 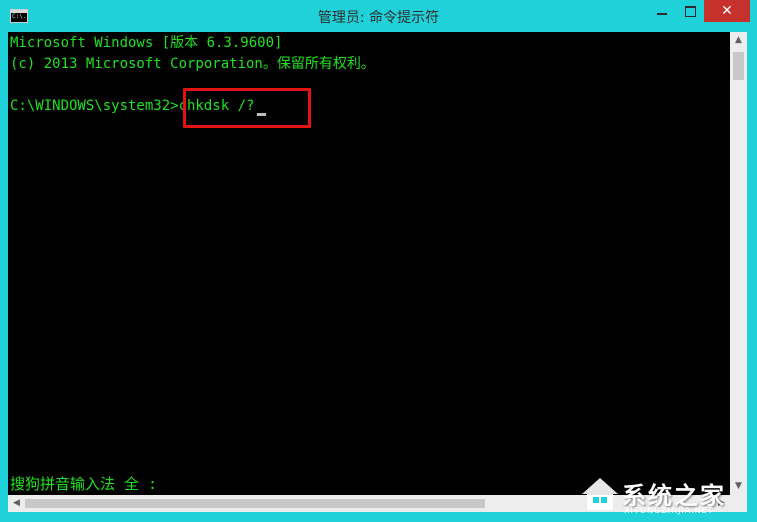 What do you see at coordinates (247, 108) in the screenshot?
I see `command-highlight-box` at bounding box center [247, 108].